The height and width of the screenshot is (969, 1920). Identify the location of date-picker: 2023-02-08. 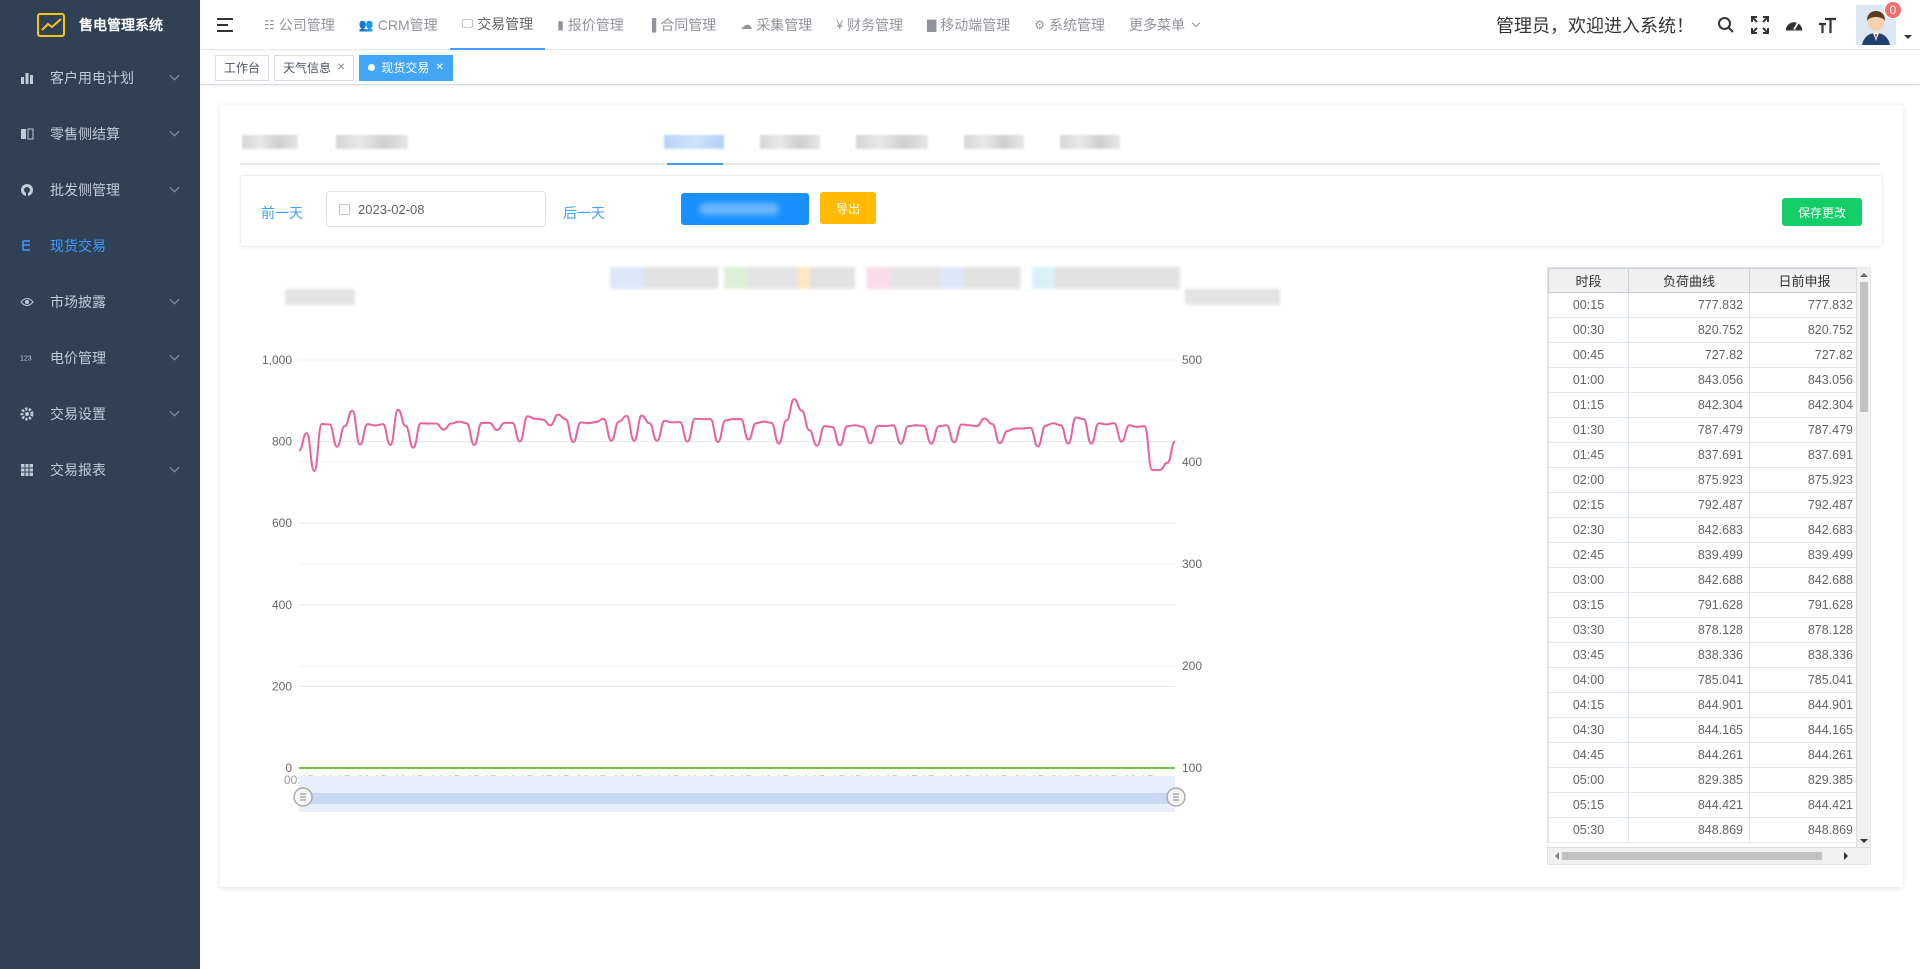
(436, 209).